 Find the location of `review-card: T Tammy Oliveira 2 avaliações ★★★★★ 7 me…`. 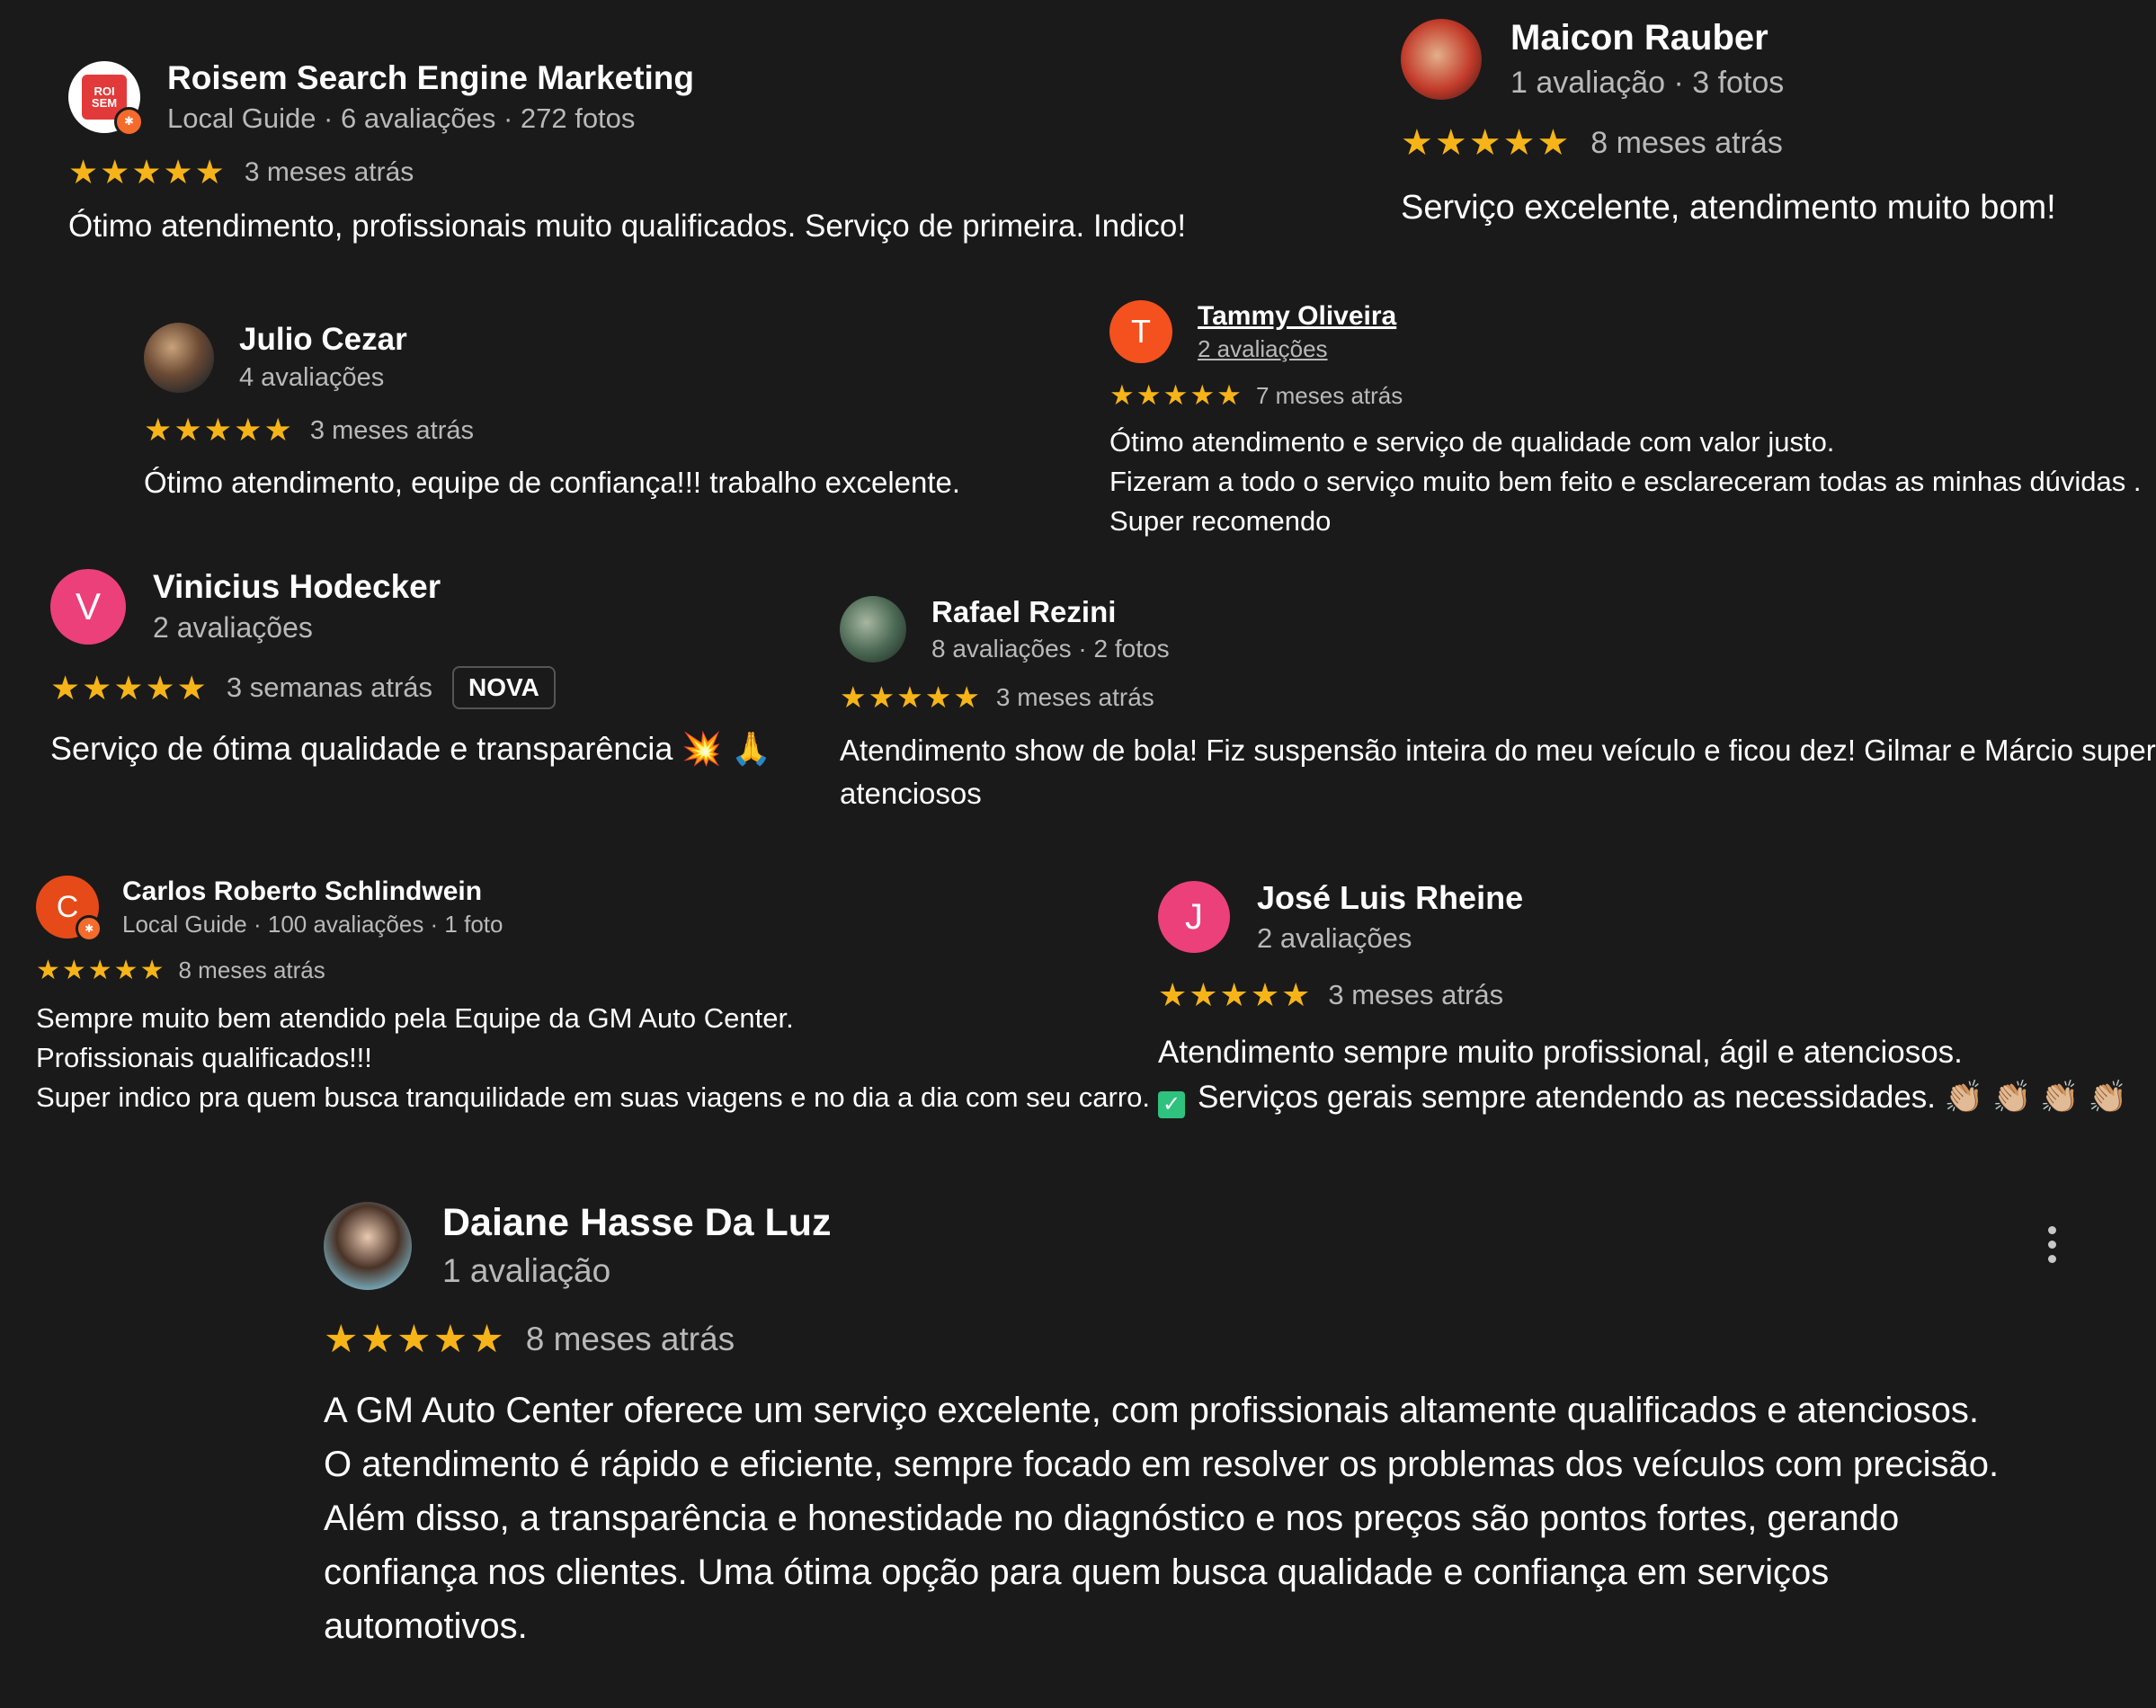

review-card: T Tammy Oliveira 2 avaliações ★★★★★ 7 me… is located at coordinates (1625, 420).